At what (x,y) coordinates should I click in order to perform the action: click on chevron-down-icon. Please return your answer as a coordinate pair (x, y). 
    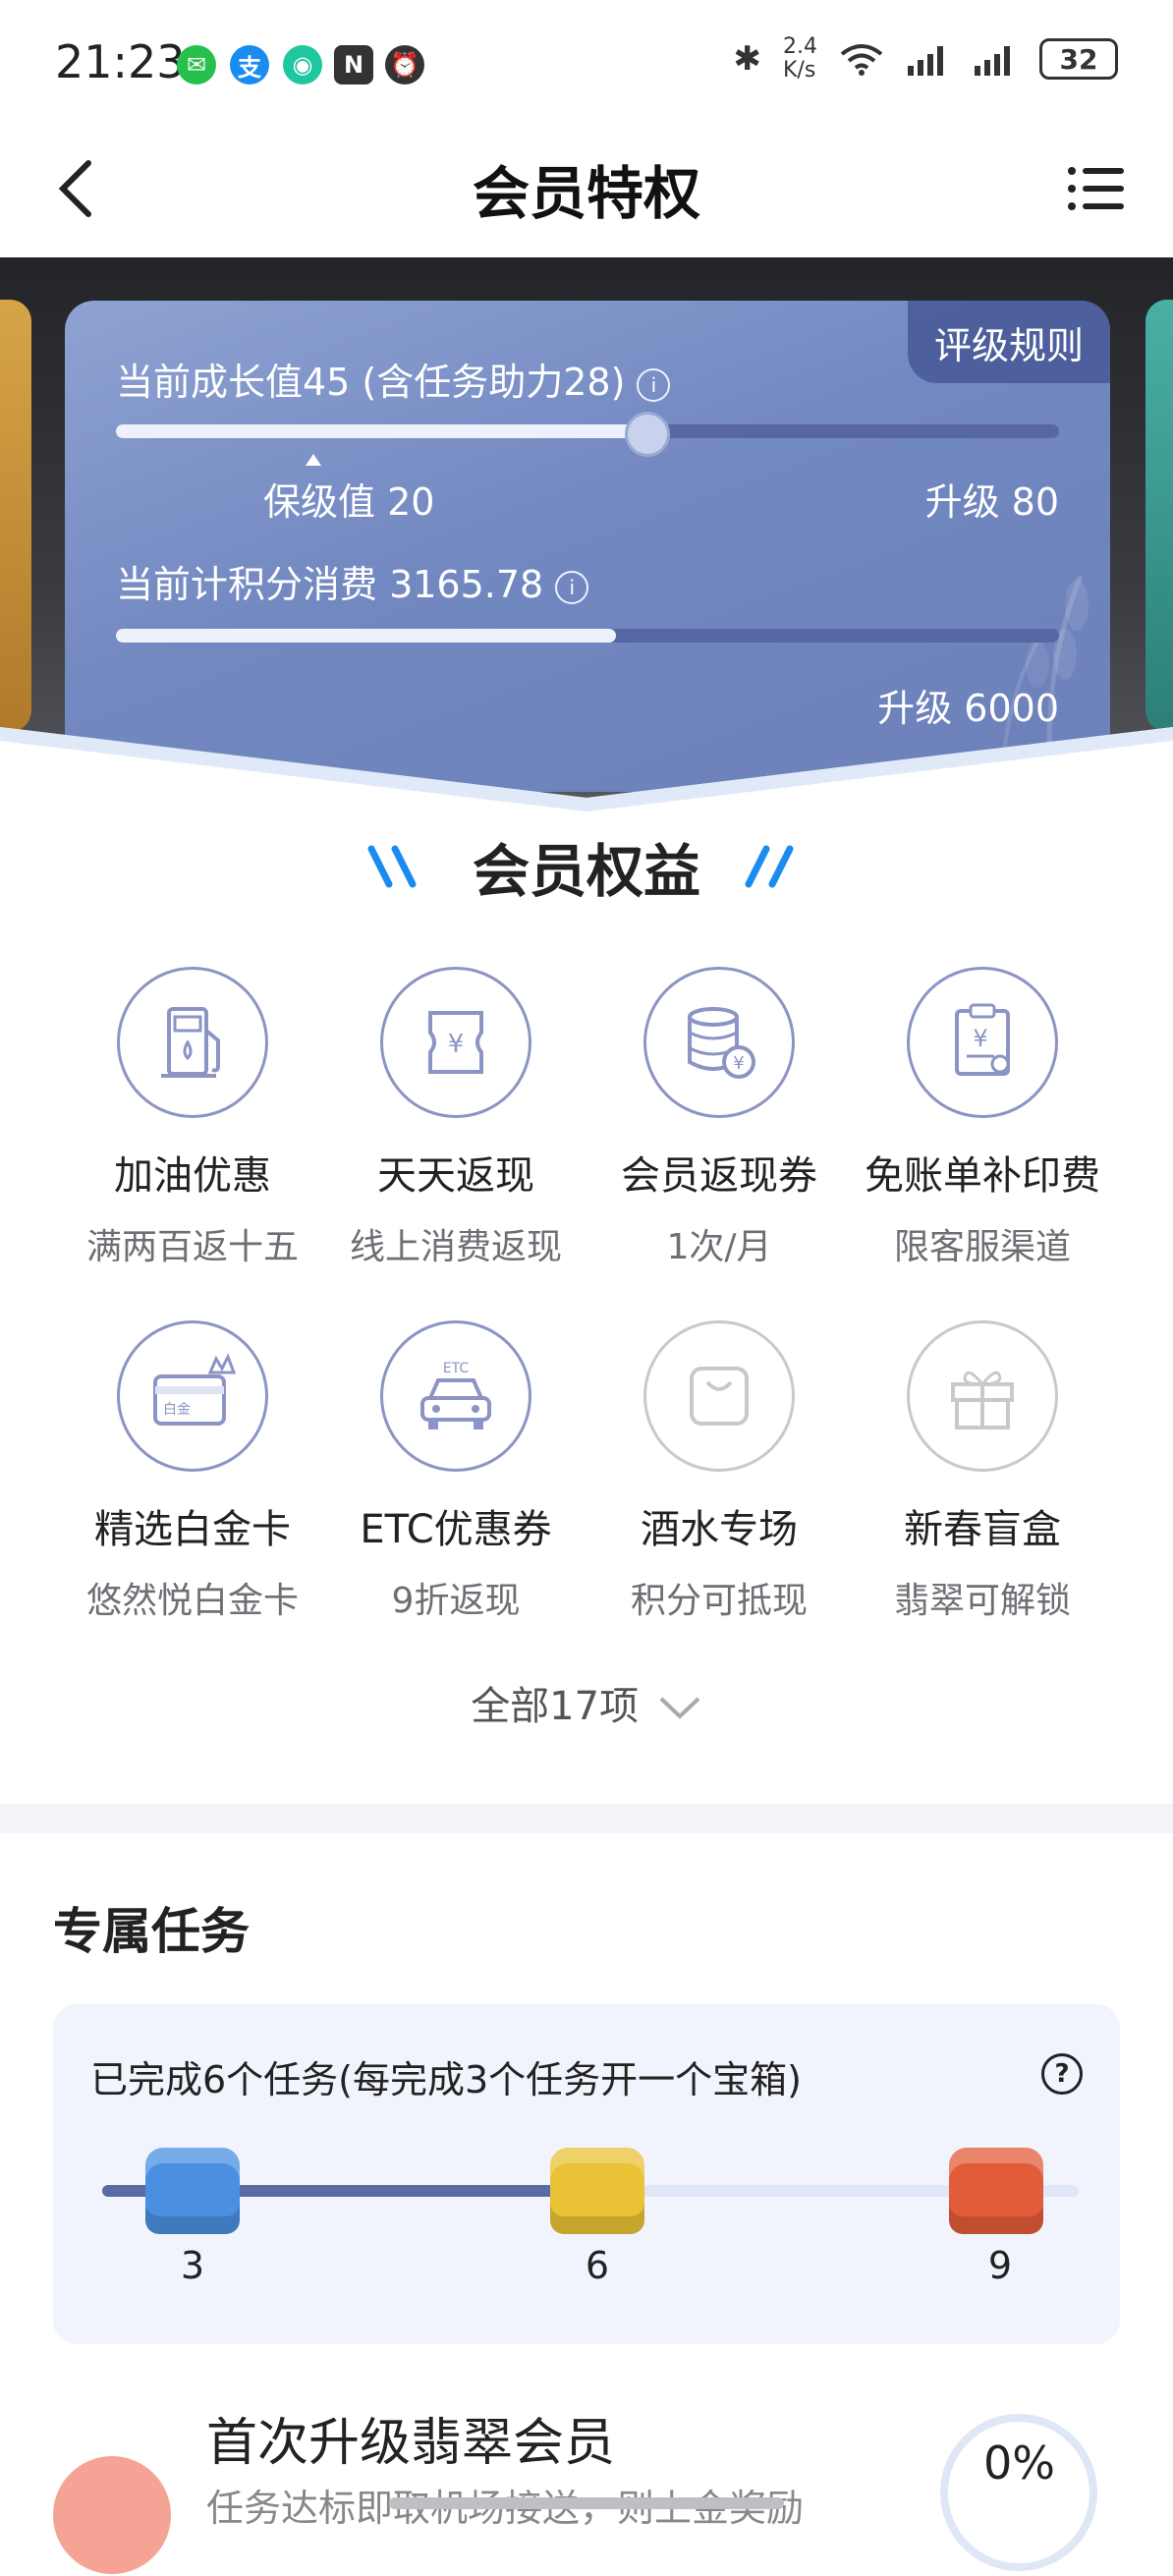
    Looking at the image, I should click on (679, 1708).